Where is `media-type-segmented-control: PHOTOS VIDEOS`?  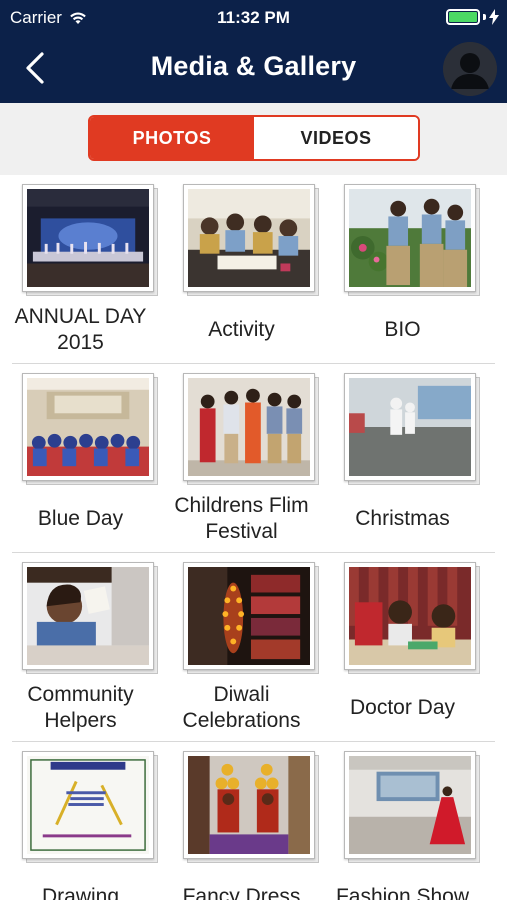
media-type-segmented-control: PHOTOS VIDEOS is located at coordinates (254, 138).